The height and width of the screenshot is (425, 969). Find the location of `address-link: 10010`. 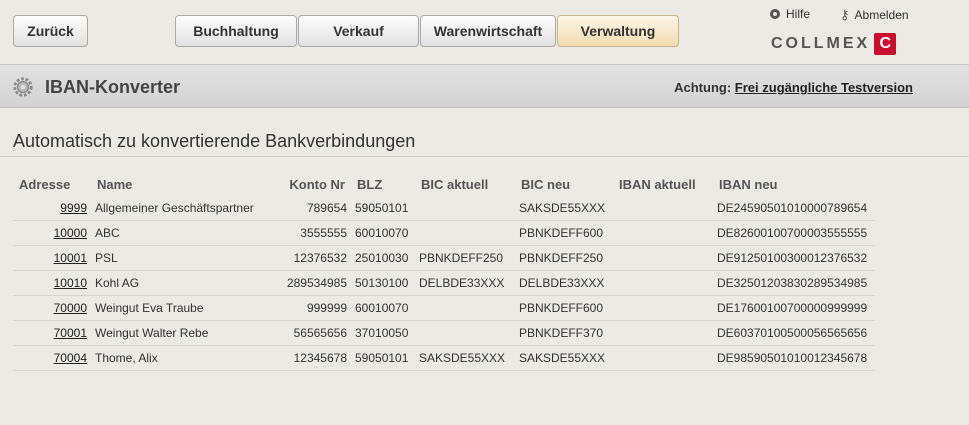

address-link: 10010 is located at coordinates (70, 283).